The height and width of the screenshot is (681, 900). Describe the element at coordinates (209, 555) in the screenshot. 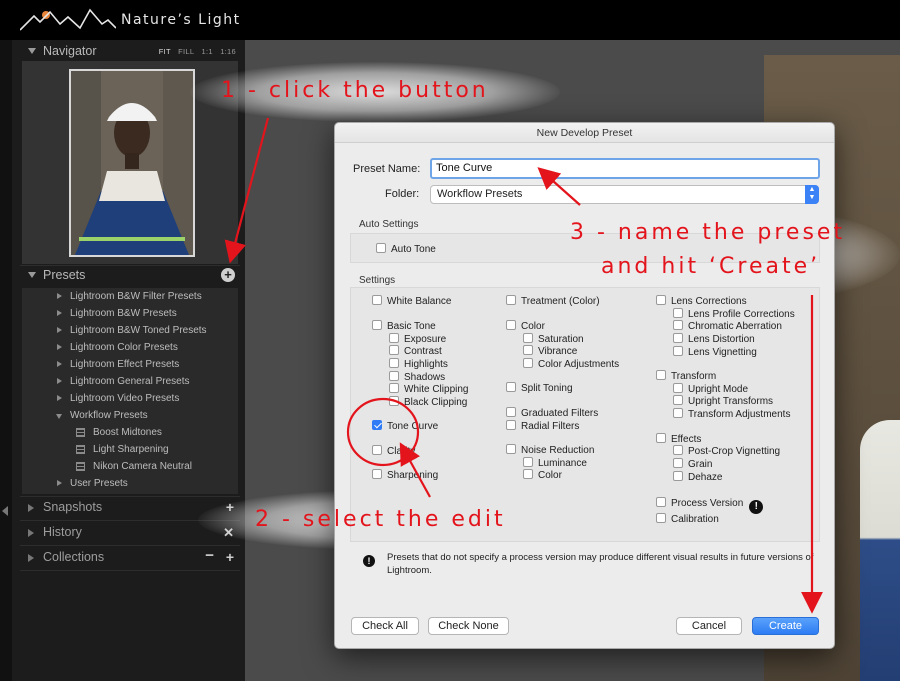

I see `remove-collection-button: −` at that location.